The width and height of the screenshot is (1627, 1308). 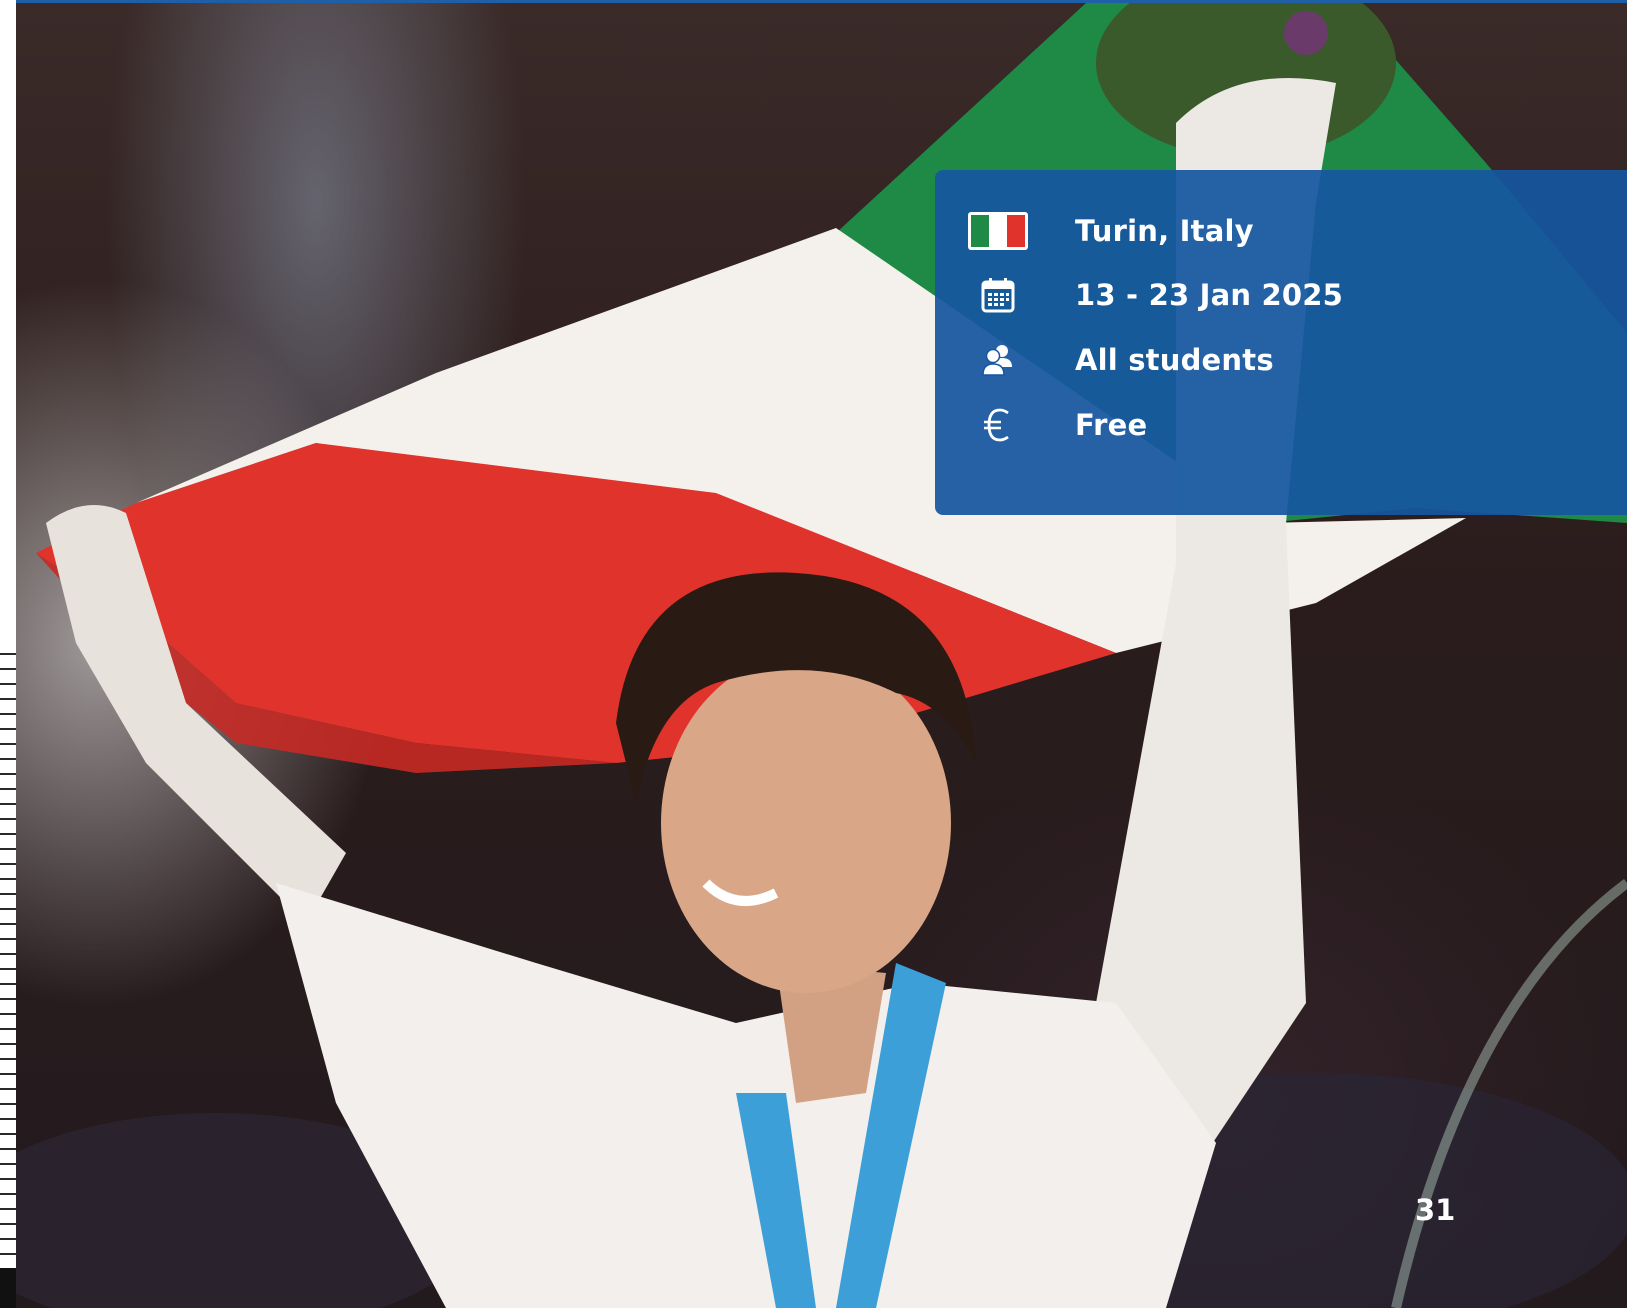 What do you see at coordinates (1306, 33) in the screenshot?
I see `bouquet-flower` at bounding box center [1306, 33].